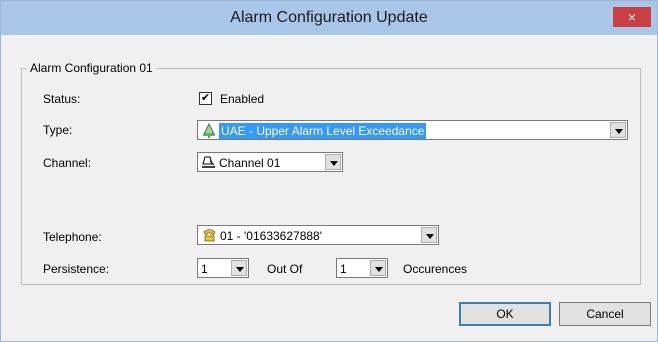 The height and width of the screenshot is (342, 658). What do you see at coordinates (204, 269) in the screenshot?
I see `persistence-selected-value: 1` at bounding box center [204, 269].